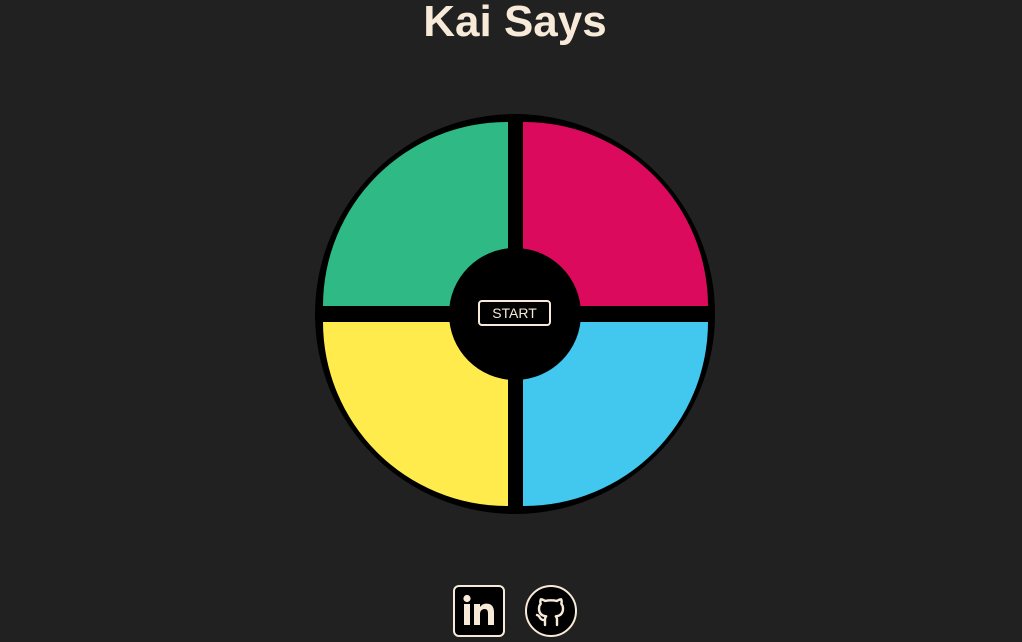  What do you see at coordinates (515, 23) in the screenshot?
I see `page-title: Kai Says` at bounding box center [515, 23].